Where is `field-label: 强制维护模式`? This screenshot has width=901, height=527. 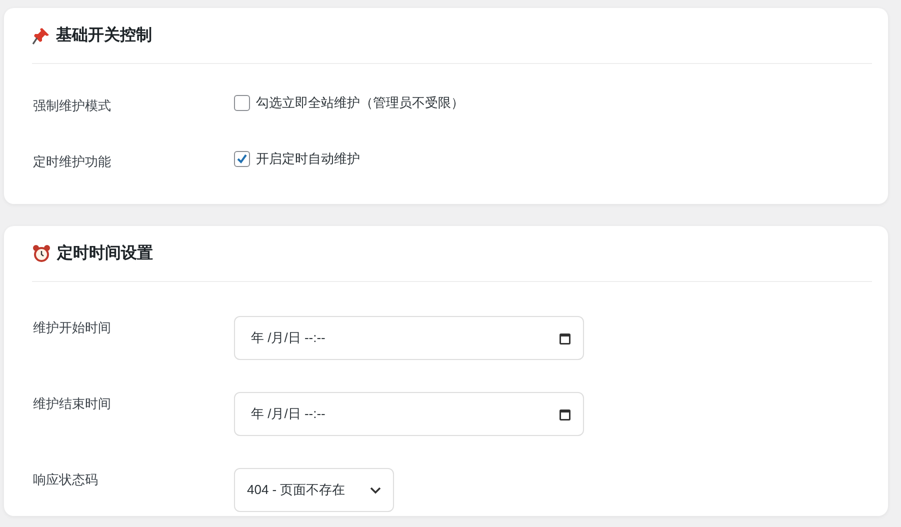
field-label: 强制维护模式 is located at coordinates (72, 106).